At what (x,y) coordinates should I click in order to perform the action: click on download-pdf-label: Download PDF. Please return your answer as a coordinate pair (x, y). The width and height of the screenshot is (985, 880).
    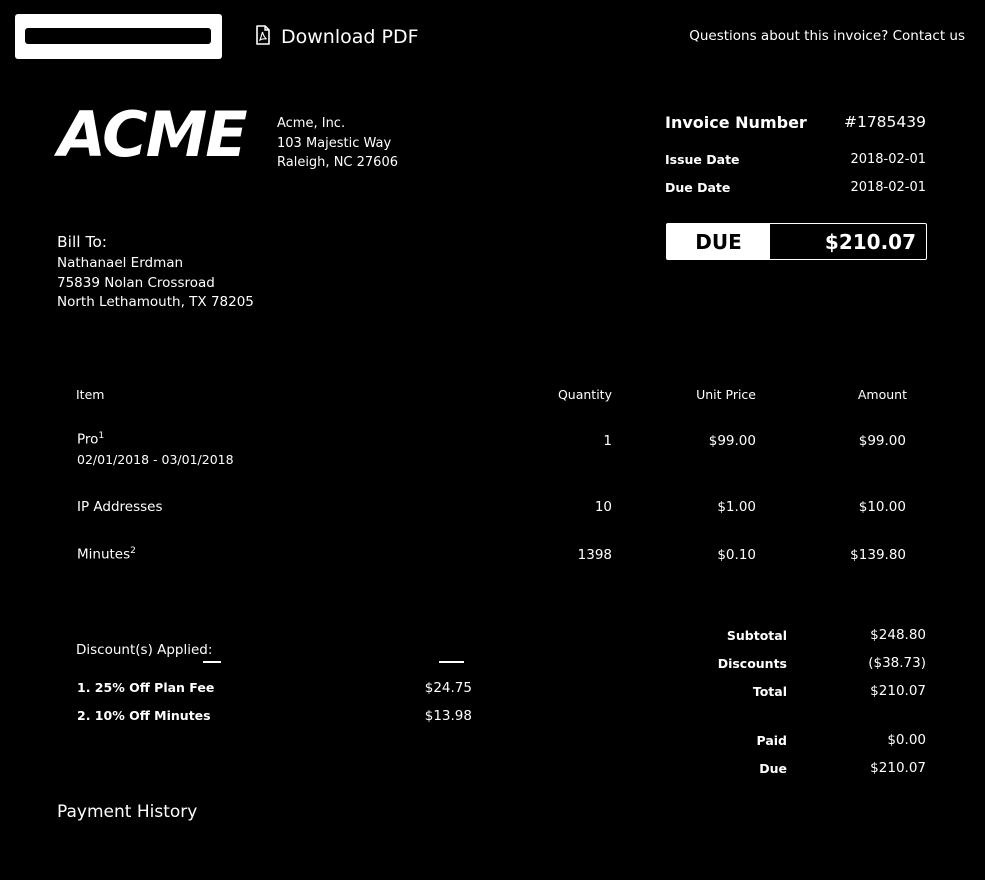
    Looking at the image, I should click on (350, 37).